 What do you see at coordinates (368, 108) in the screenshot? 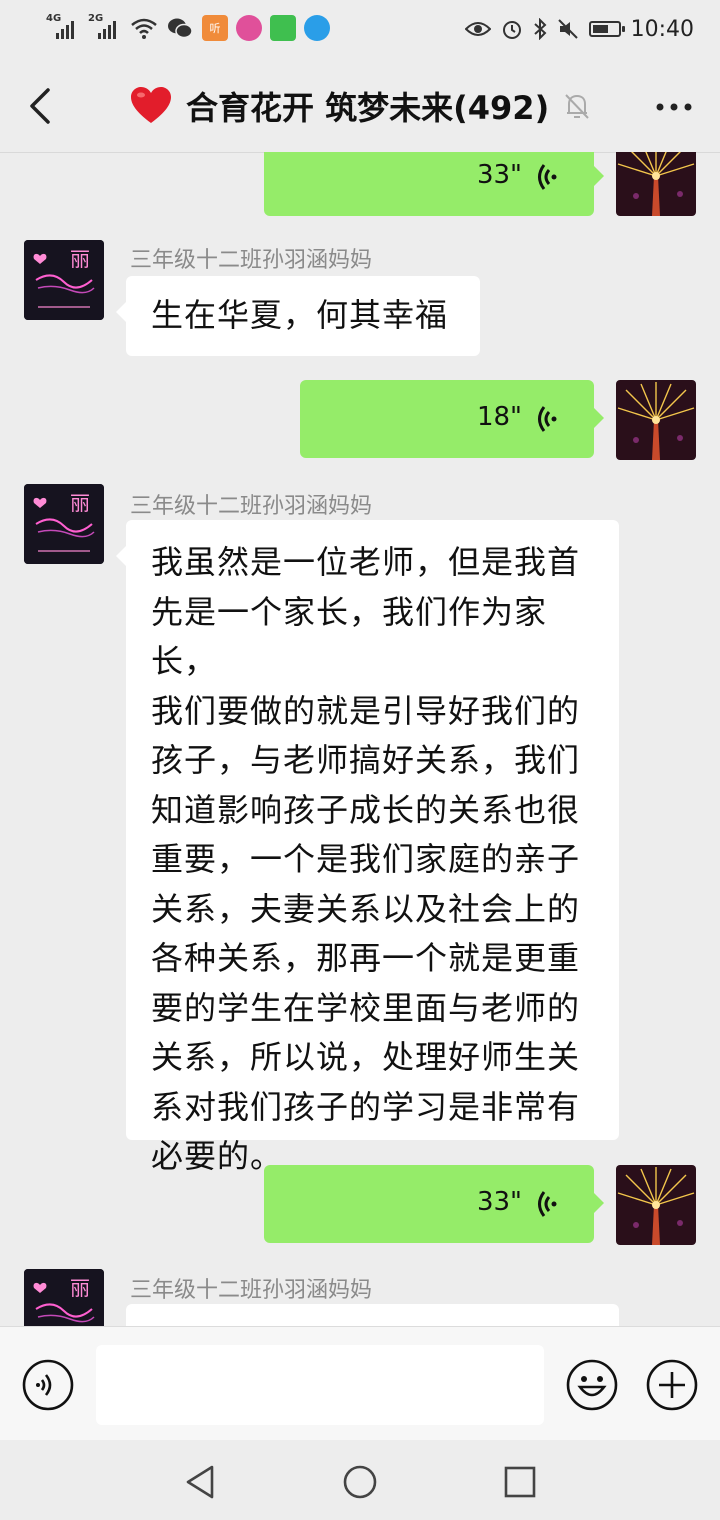
I see `chat-title: 合育花开 筑梦未来(492)` at bounding box center [368, 108].